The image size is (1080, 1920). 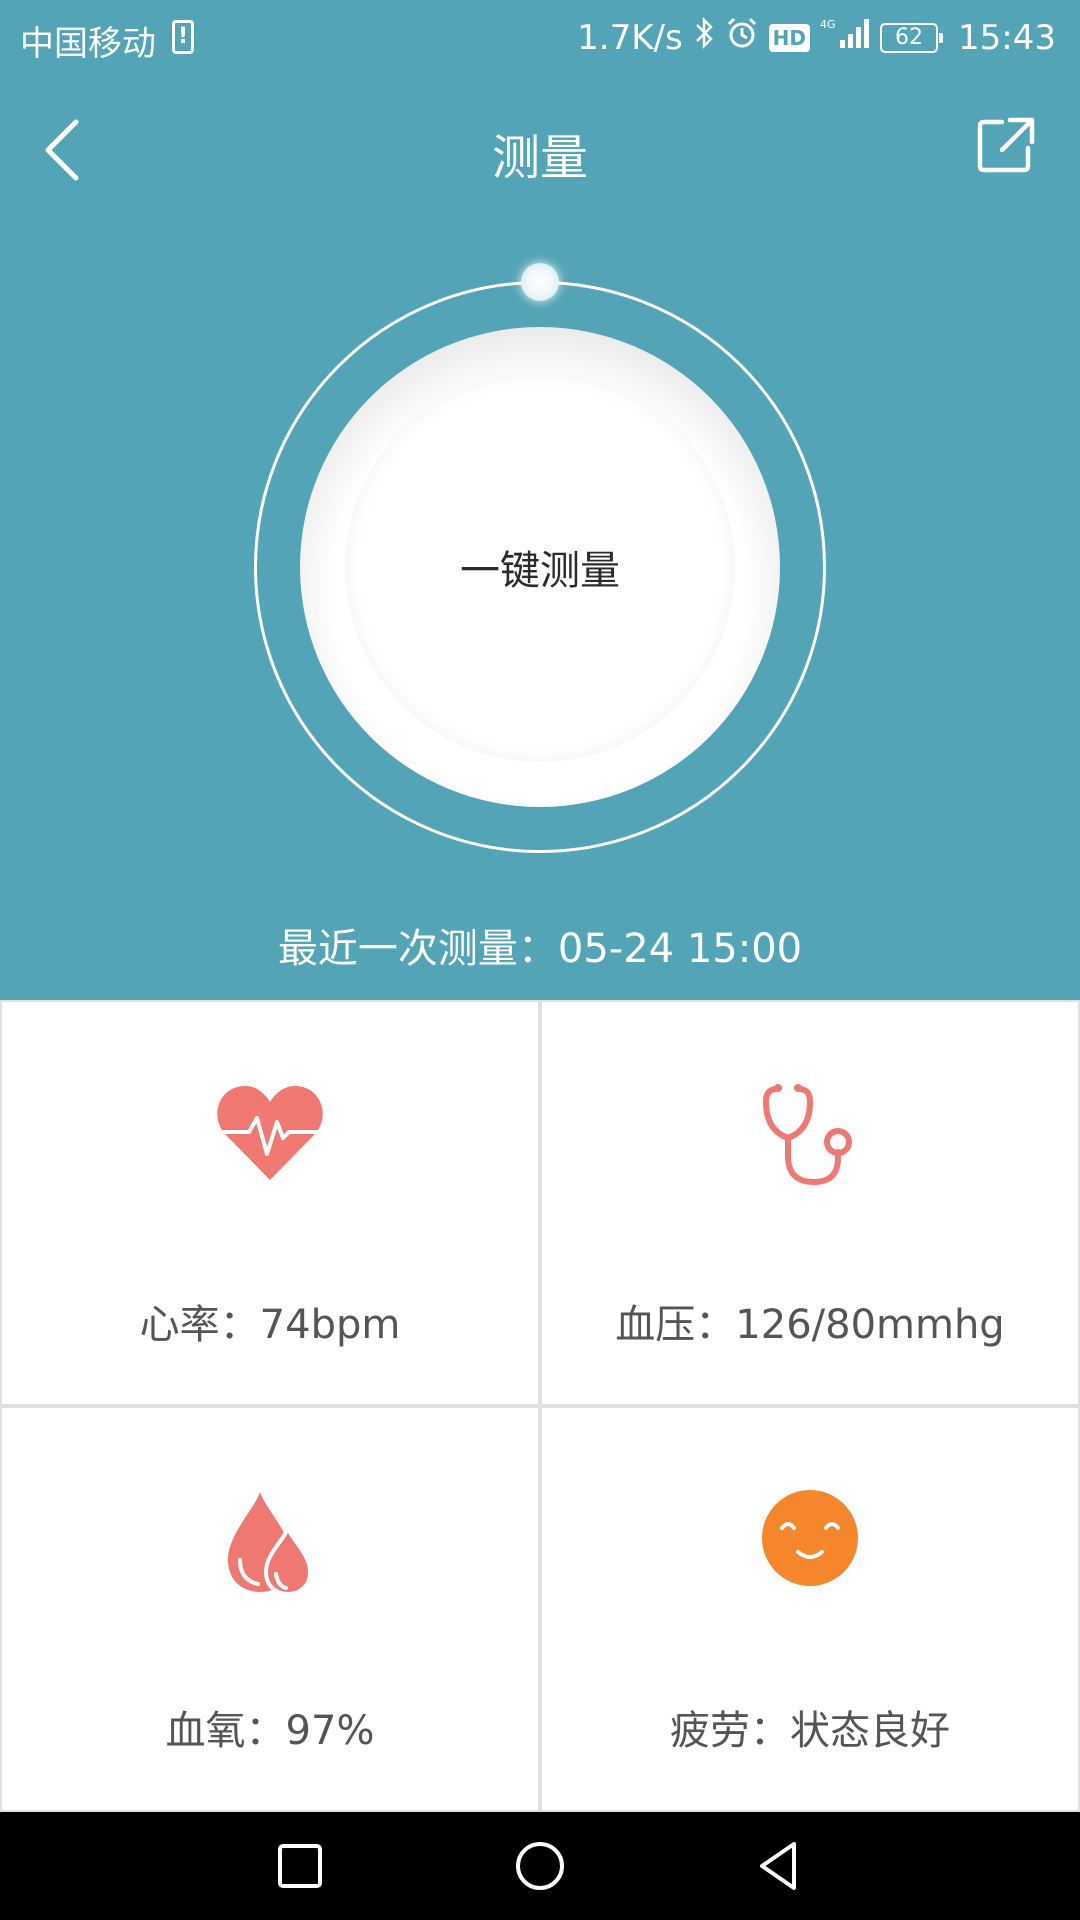 What do you see at coordinates (704, 37) in the screenshot?
I see `bluetooth-icon` at bounding box center [704, 37].